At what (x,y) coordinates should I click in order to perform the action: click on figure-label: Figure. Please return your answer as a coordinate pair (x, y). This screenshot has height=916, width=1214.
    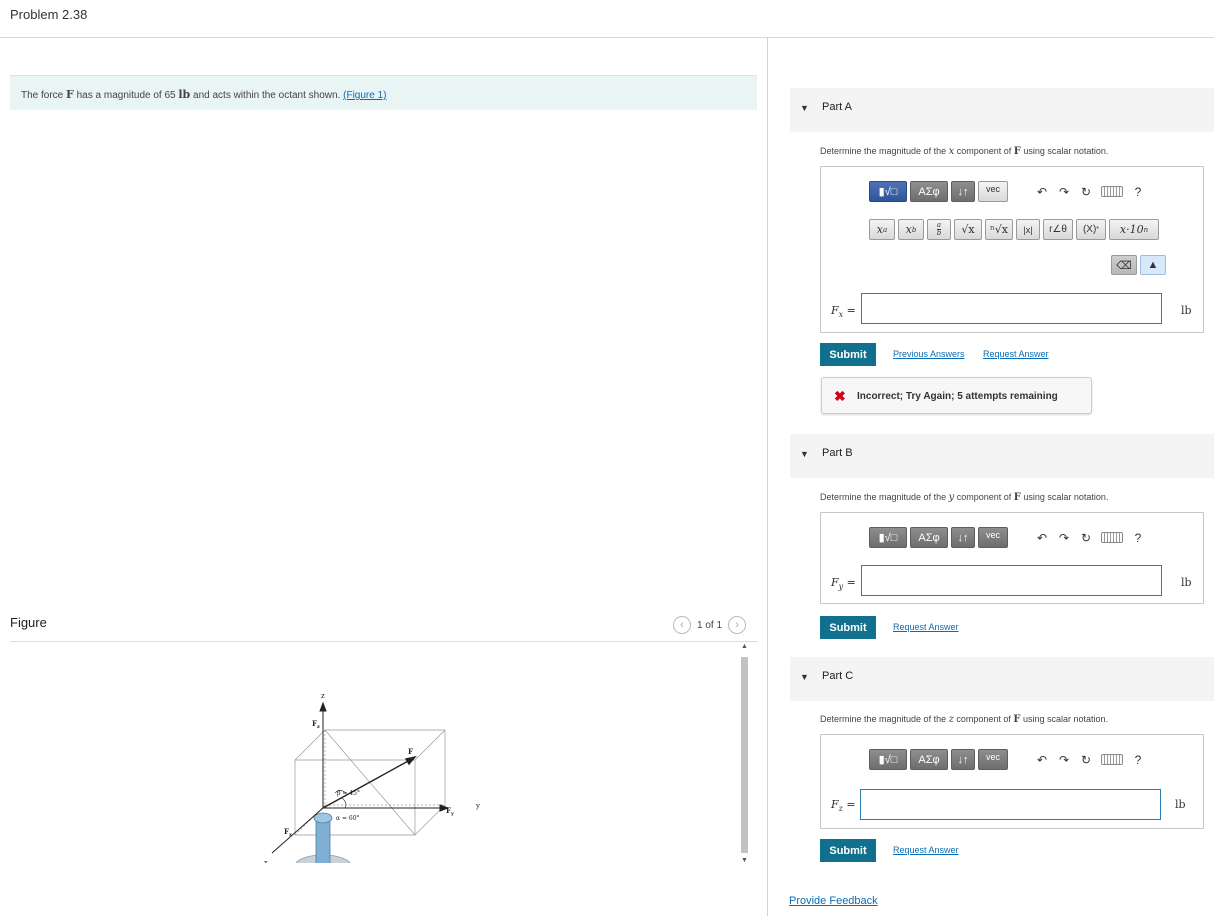
    Looking at the image, I should click on (28, 622).